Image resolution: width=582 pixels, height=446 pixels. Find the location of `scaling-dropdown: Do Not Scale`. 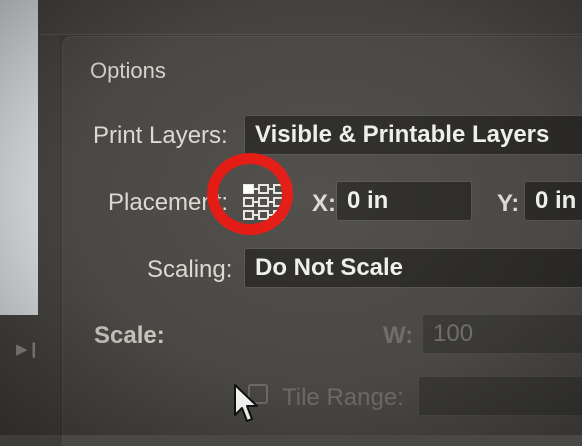

scaling-dropdown: Do Not Scale is located at coordinates (413, 268).